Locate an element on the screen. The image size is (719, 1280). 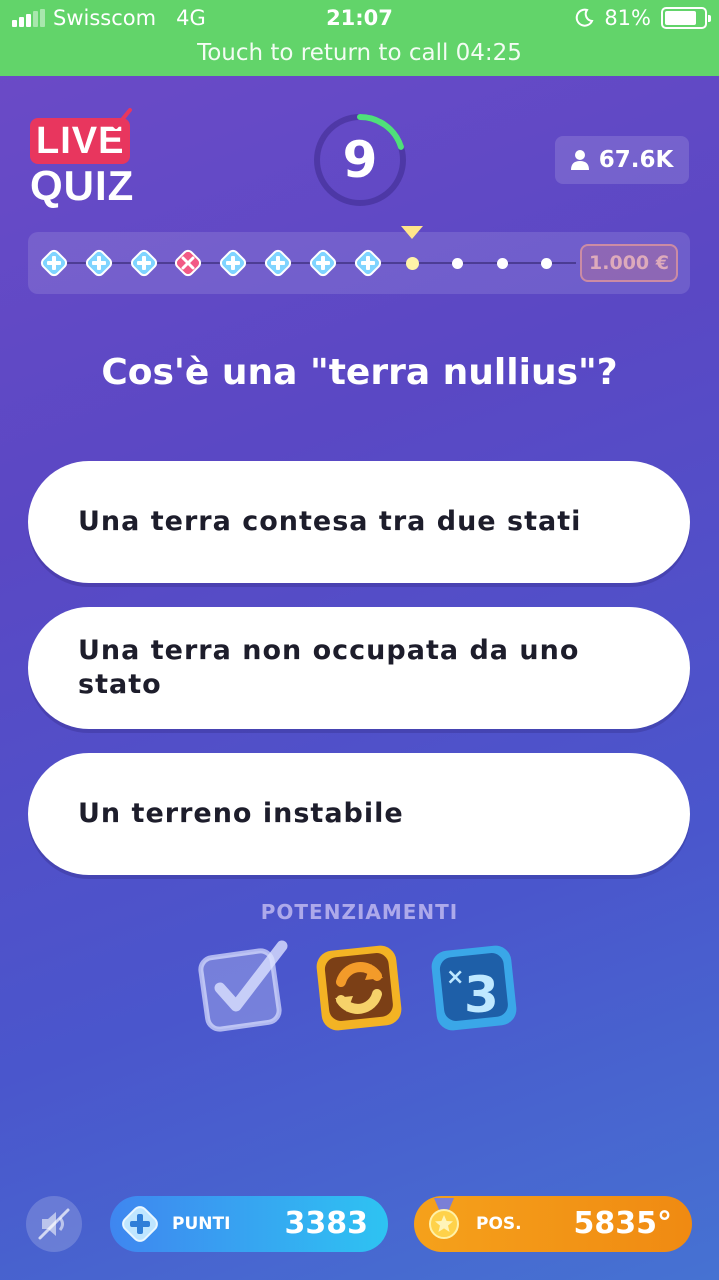
points-label: PUNTI is located at coordinates (201, 1224).